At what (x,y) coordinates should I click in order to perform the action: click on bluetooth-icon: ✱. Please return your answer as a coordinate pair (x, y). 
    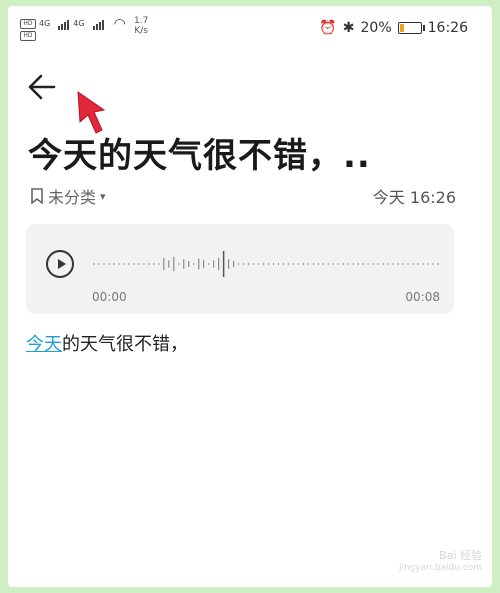
    Looking at the image, I should click on (348, 28).